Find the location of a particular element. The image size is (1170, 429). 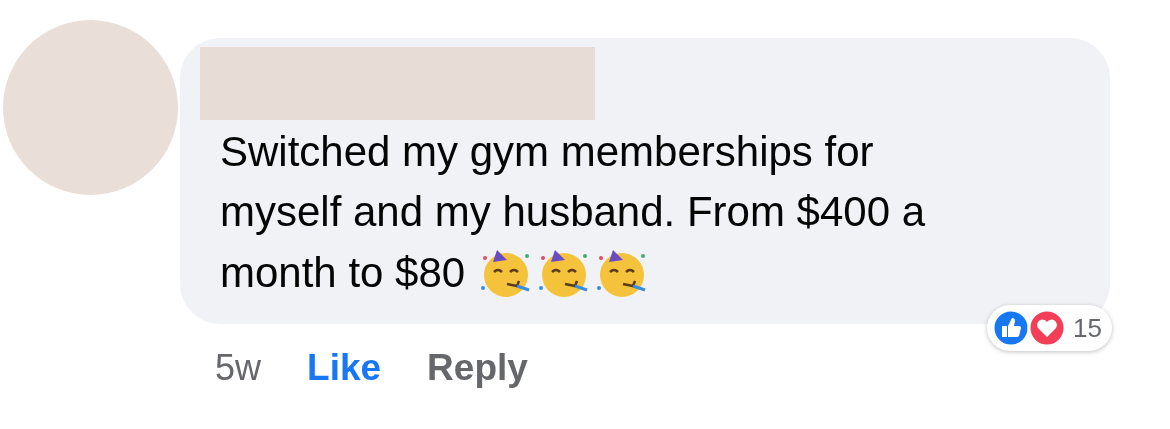

action-link: Like is located at coordinates (344, 368).